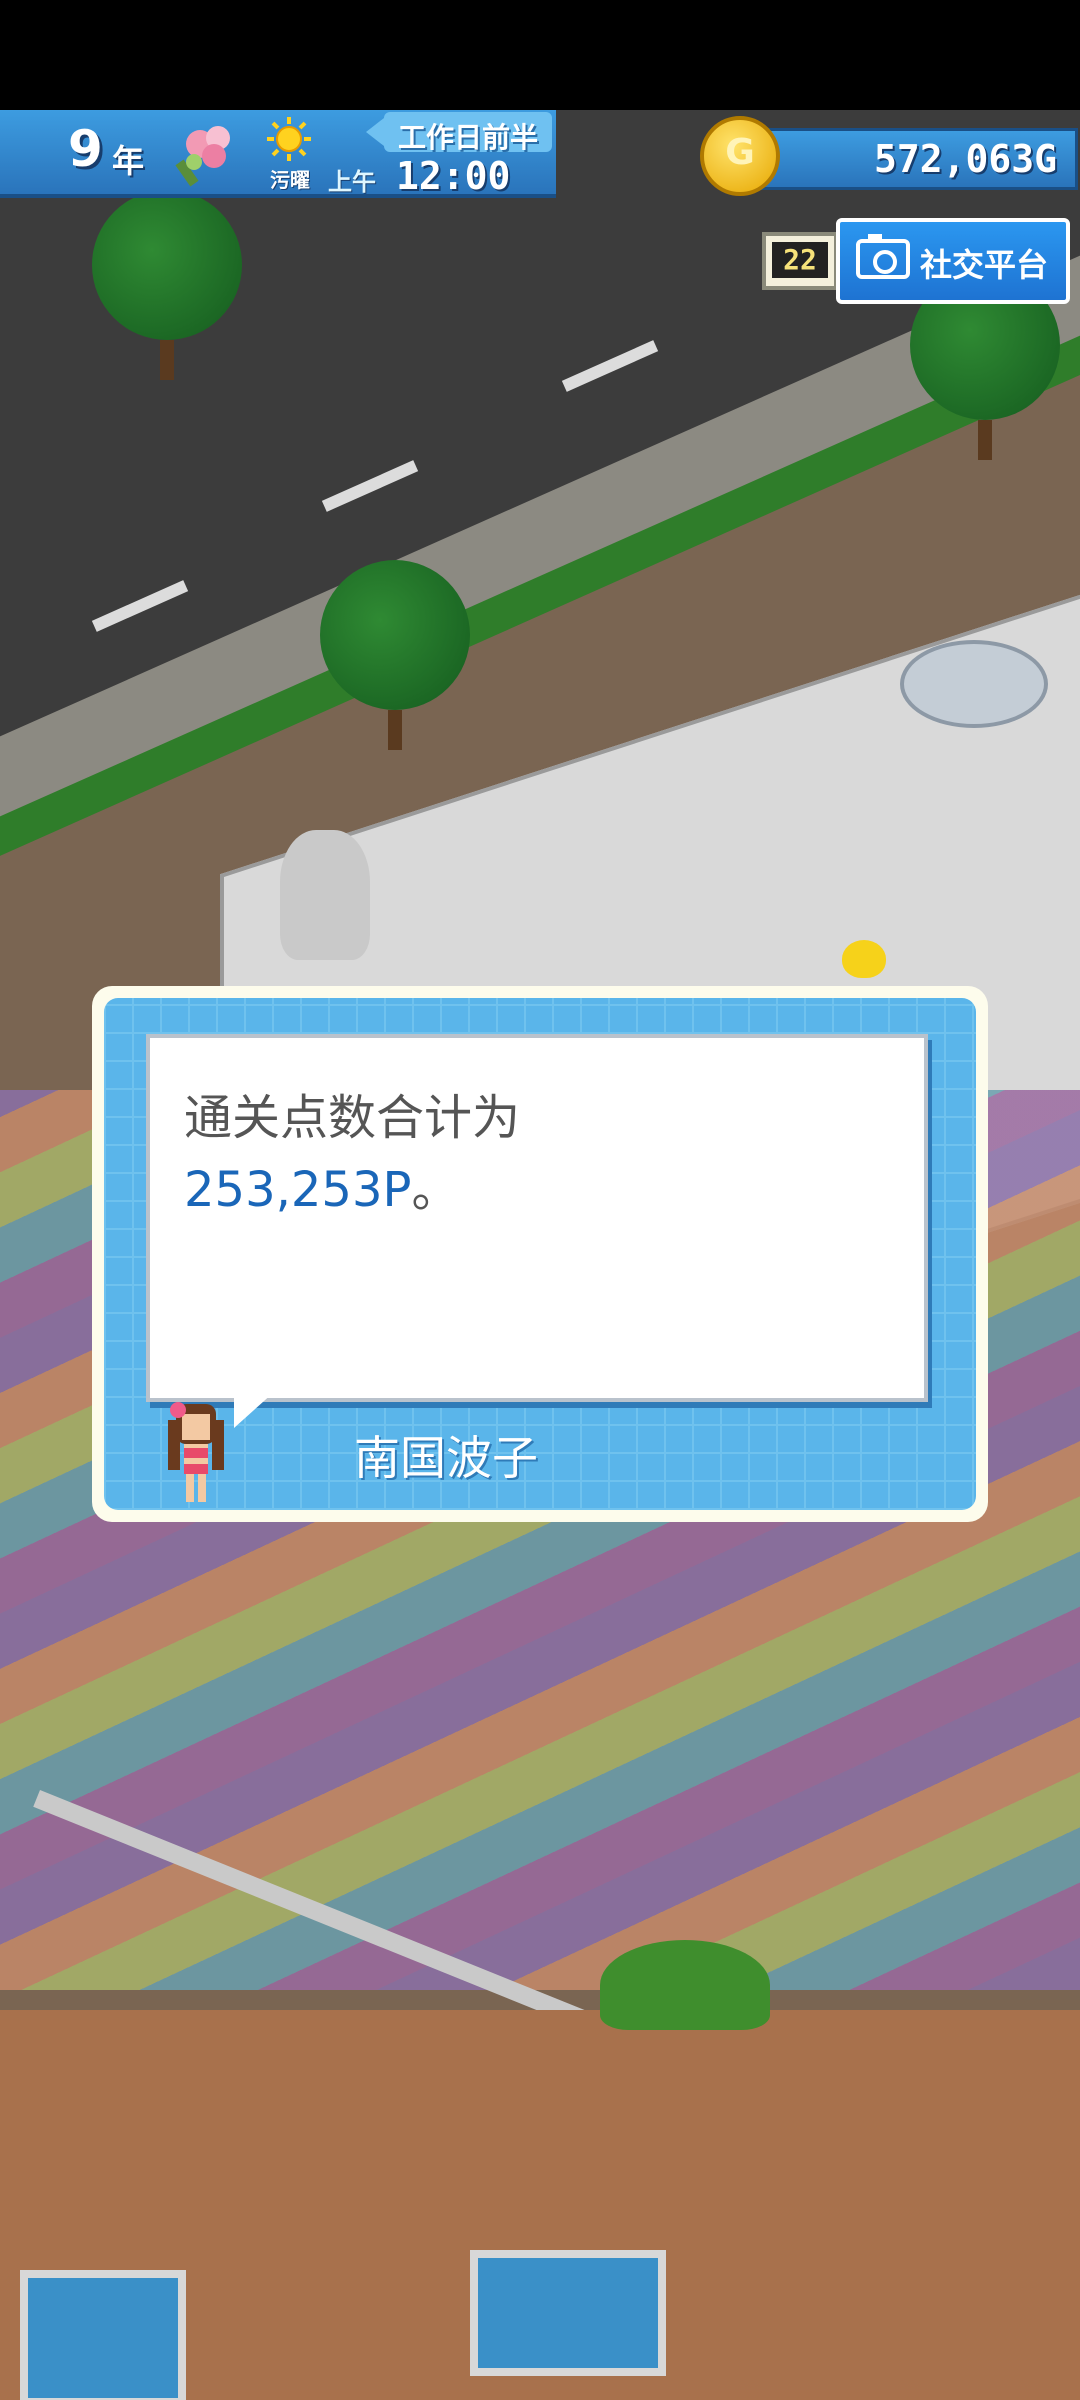 This screenshot has width=1080, height=2400. I want to click on money-panel: 572,063G G, so click(890, 153).